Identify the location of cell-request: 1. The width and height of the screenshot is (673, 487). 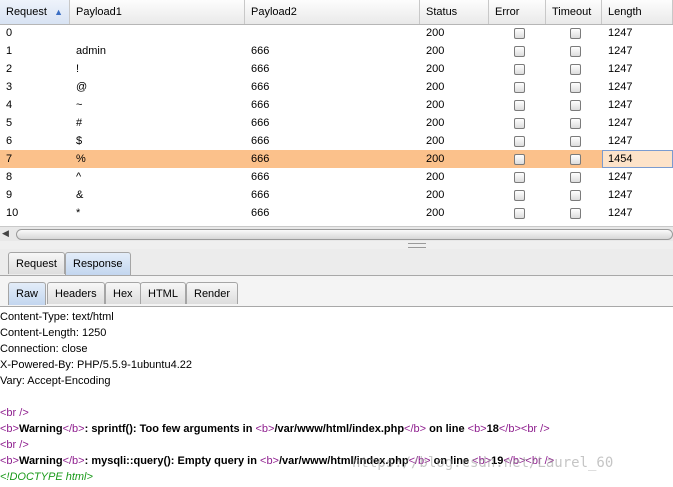
(9, 51).